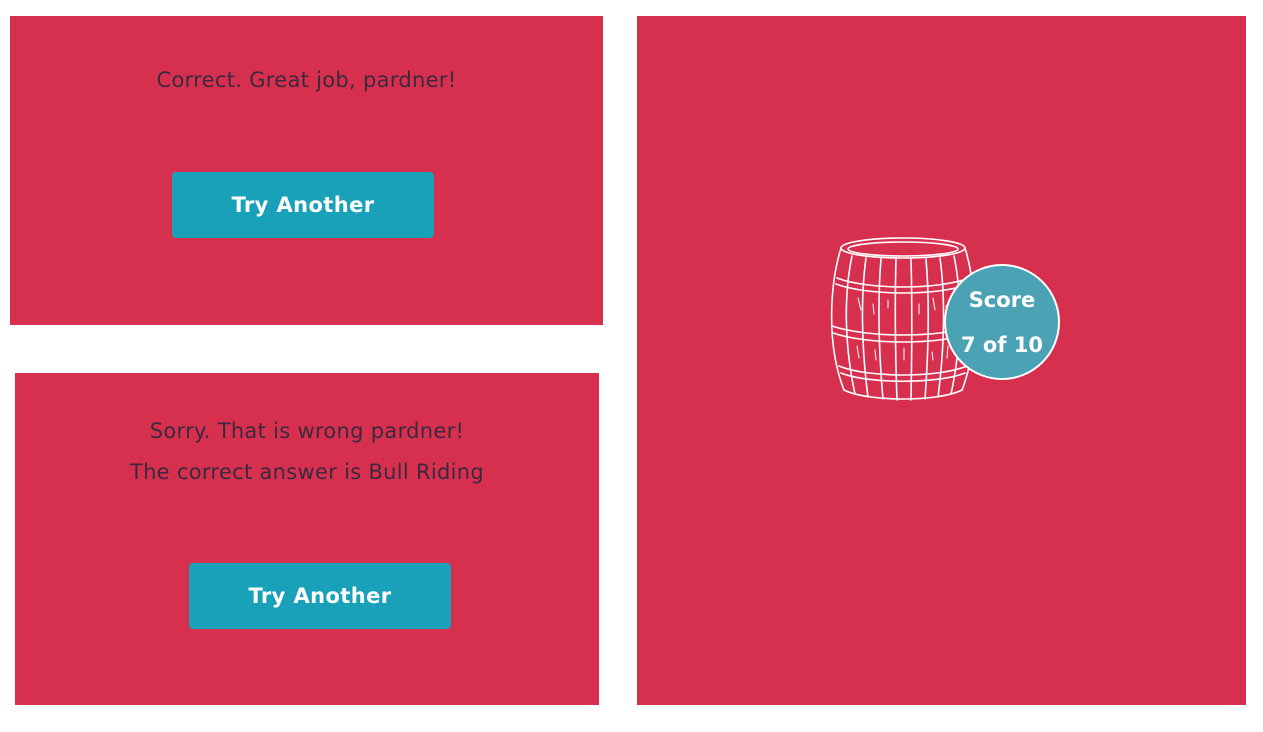 The image size is (1263, 732). I want to click on score-badge: Score 7 of 10, so click(1002, 322).